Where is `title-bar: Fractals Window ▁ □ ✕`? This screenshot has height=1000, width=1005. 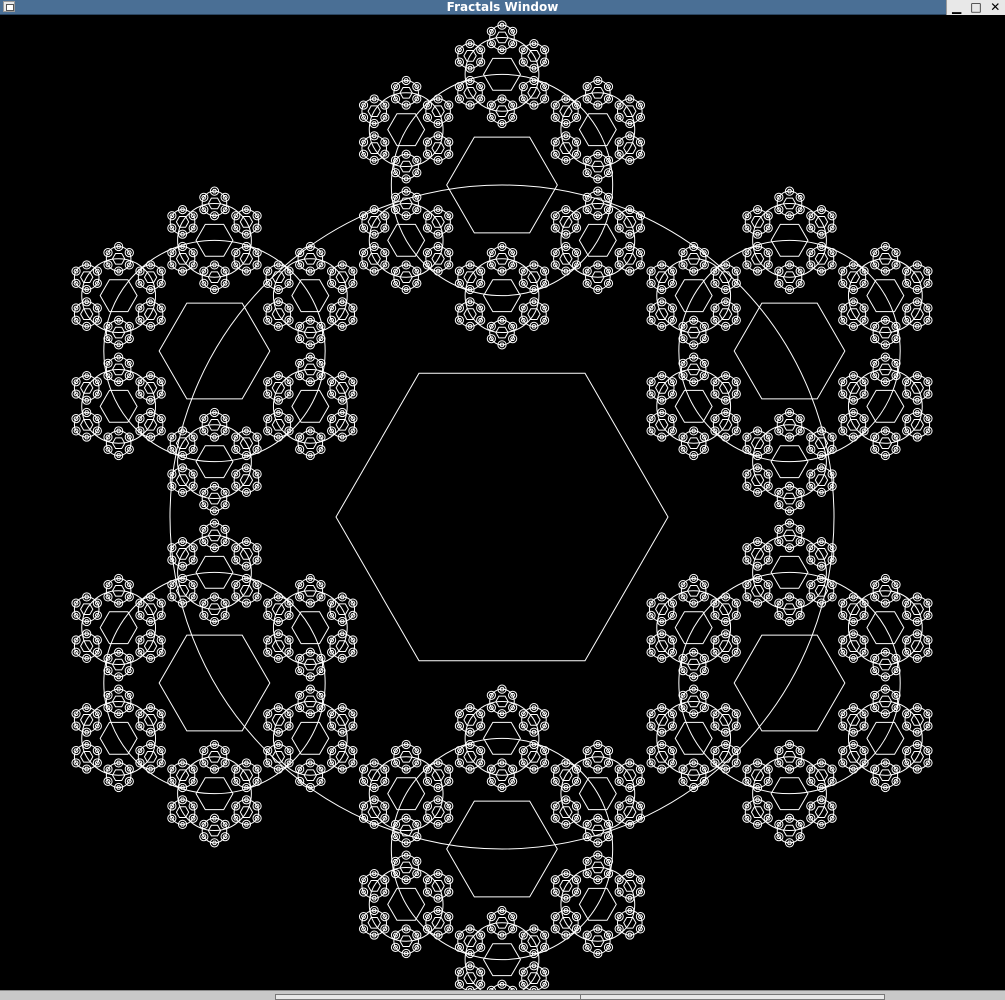 title-bar: Fractals Window ▁ □ ✕ is located at coordinates (502, 7).